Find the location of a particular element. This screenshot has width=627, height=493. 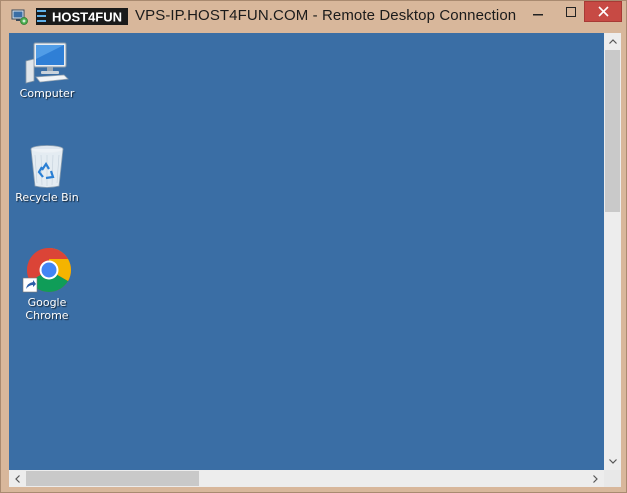

desktop-icon-label: Google Chrome is located at coordinates (47, 309).